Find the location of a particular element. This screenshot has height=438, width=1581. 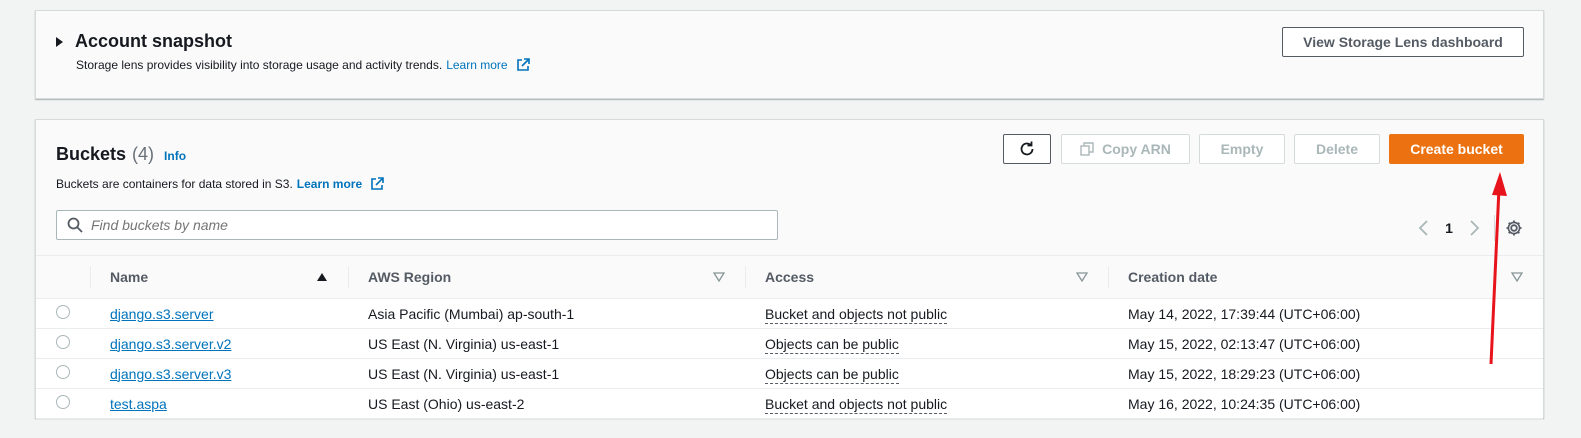

search-field is located at coordinates (417, 225).